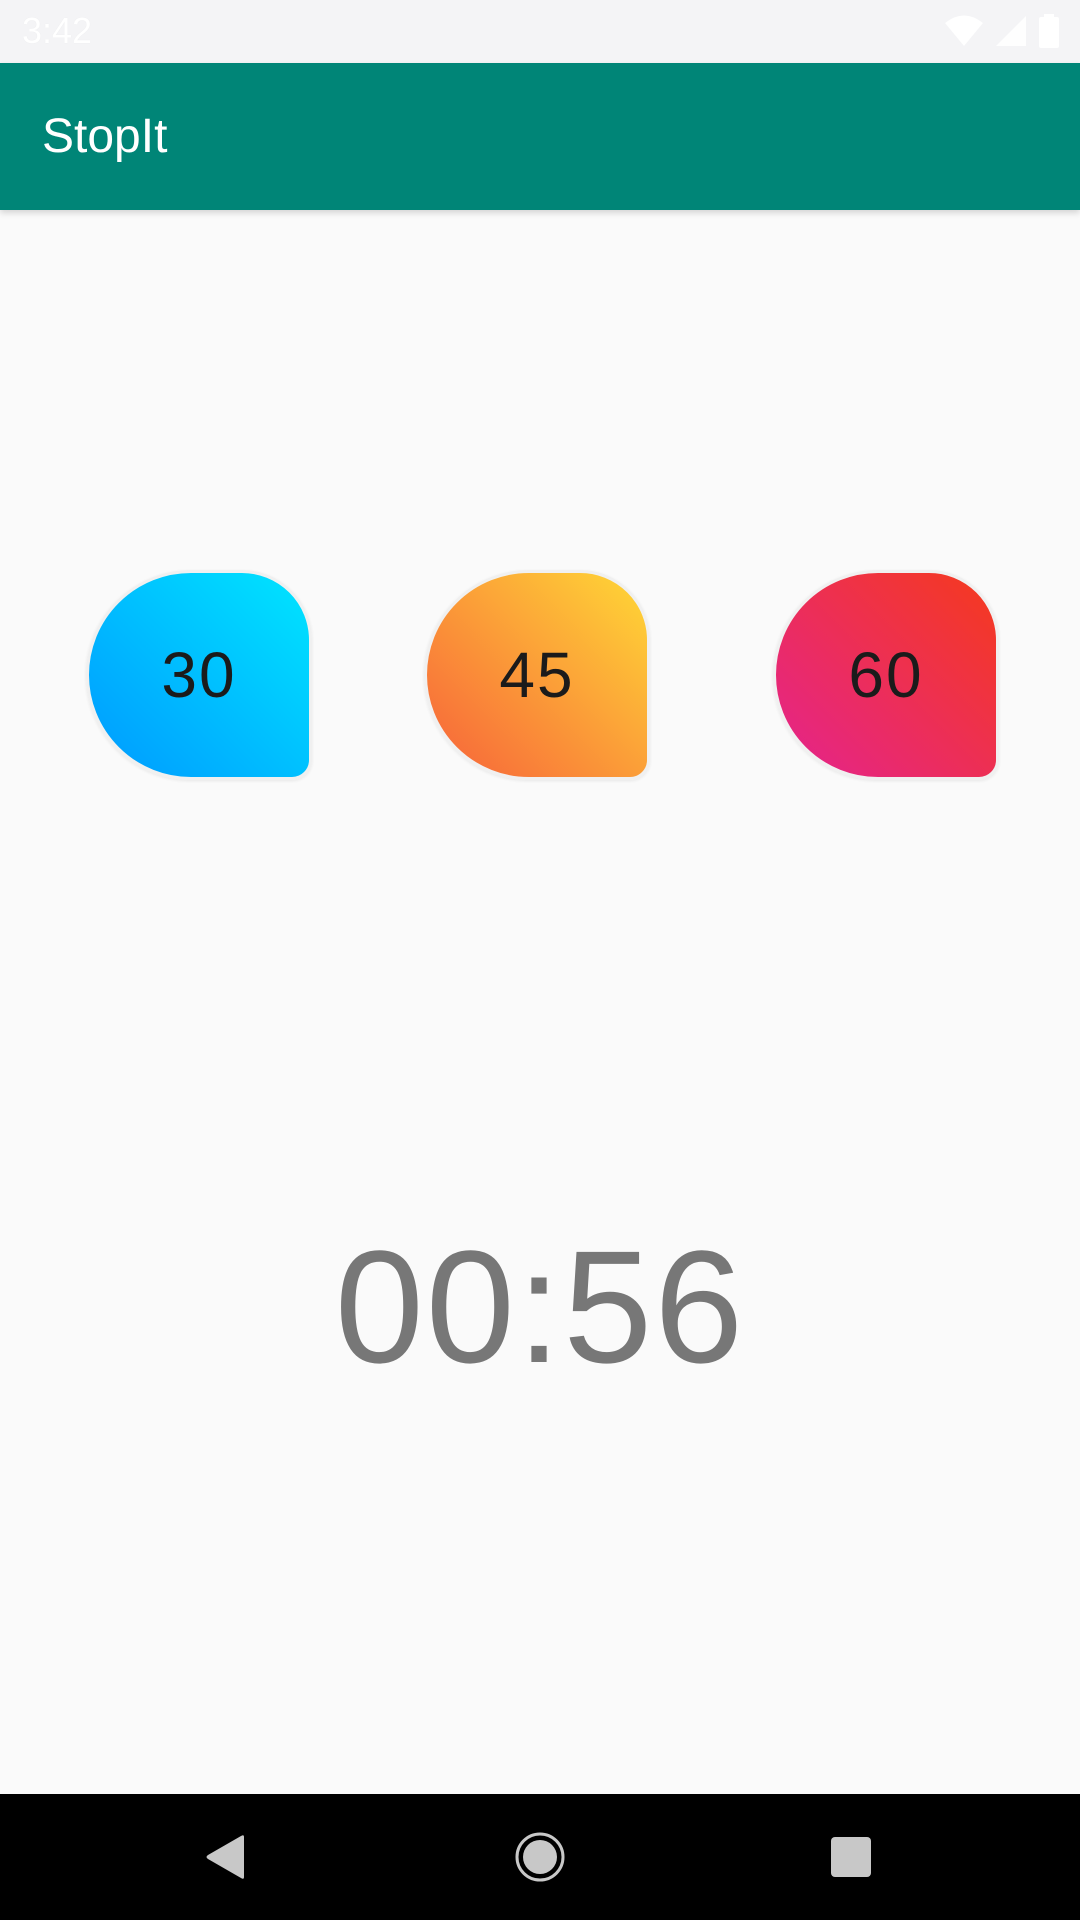 This screenshot has height=1920, width=1080. I want to click on timer-30-button: 30, so click(199, 675).